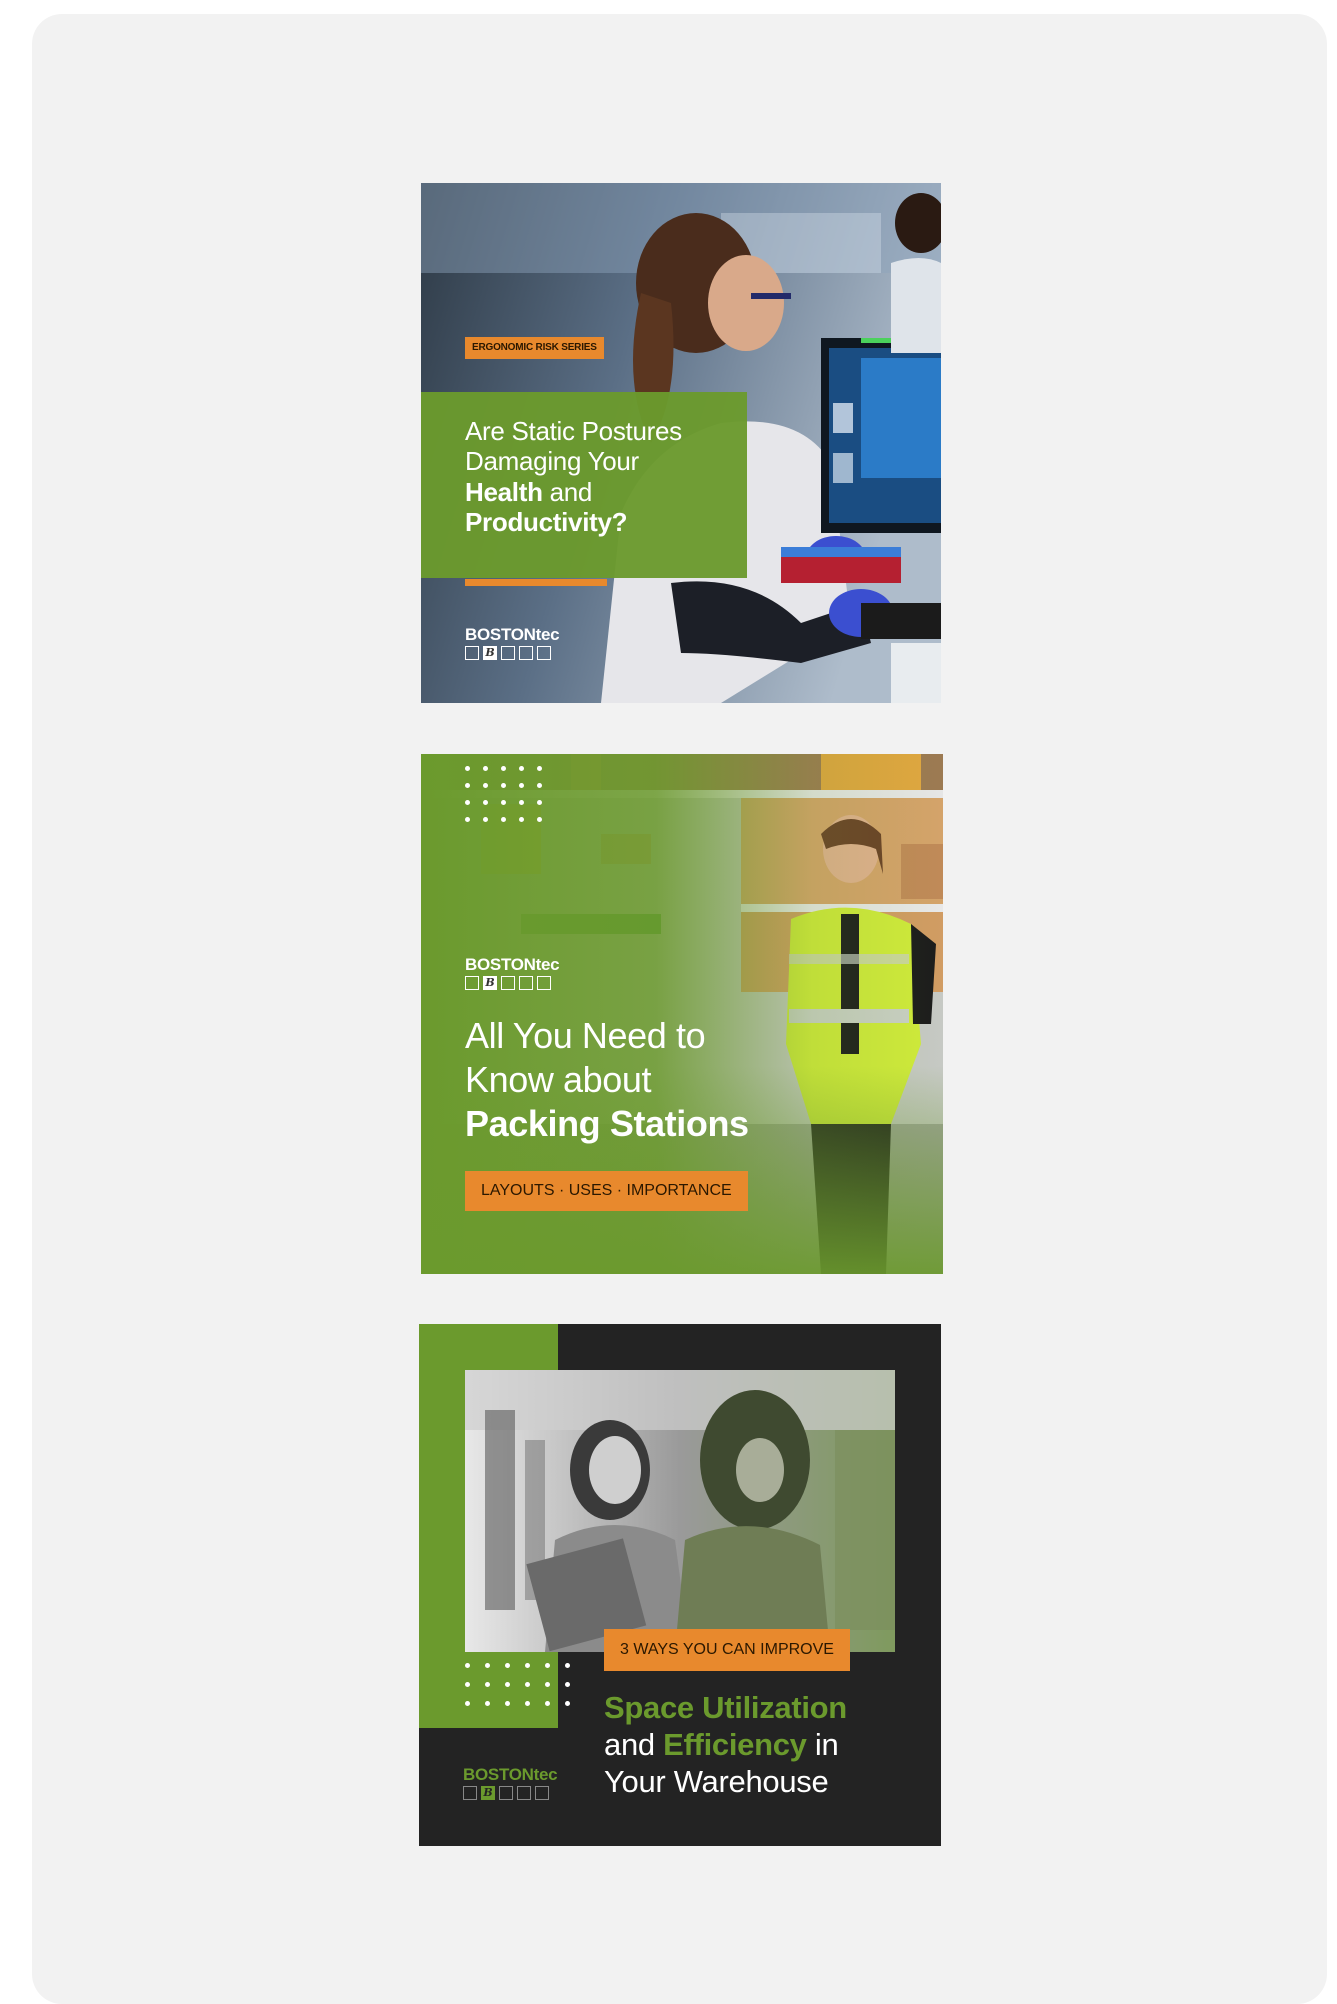  What do you see at coordinates (822, 1745) in the screenshot?
I see `title-in: in` at bounding box center [822, 1745].